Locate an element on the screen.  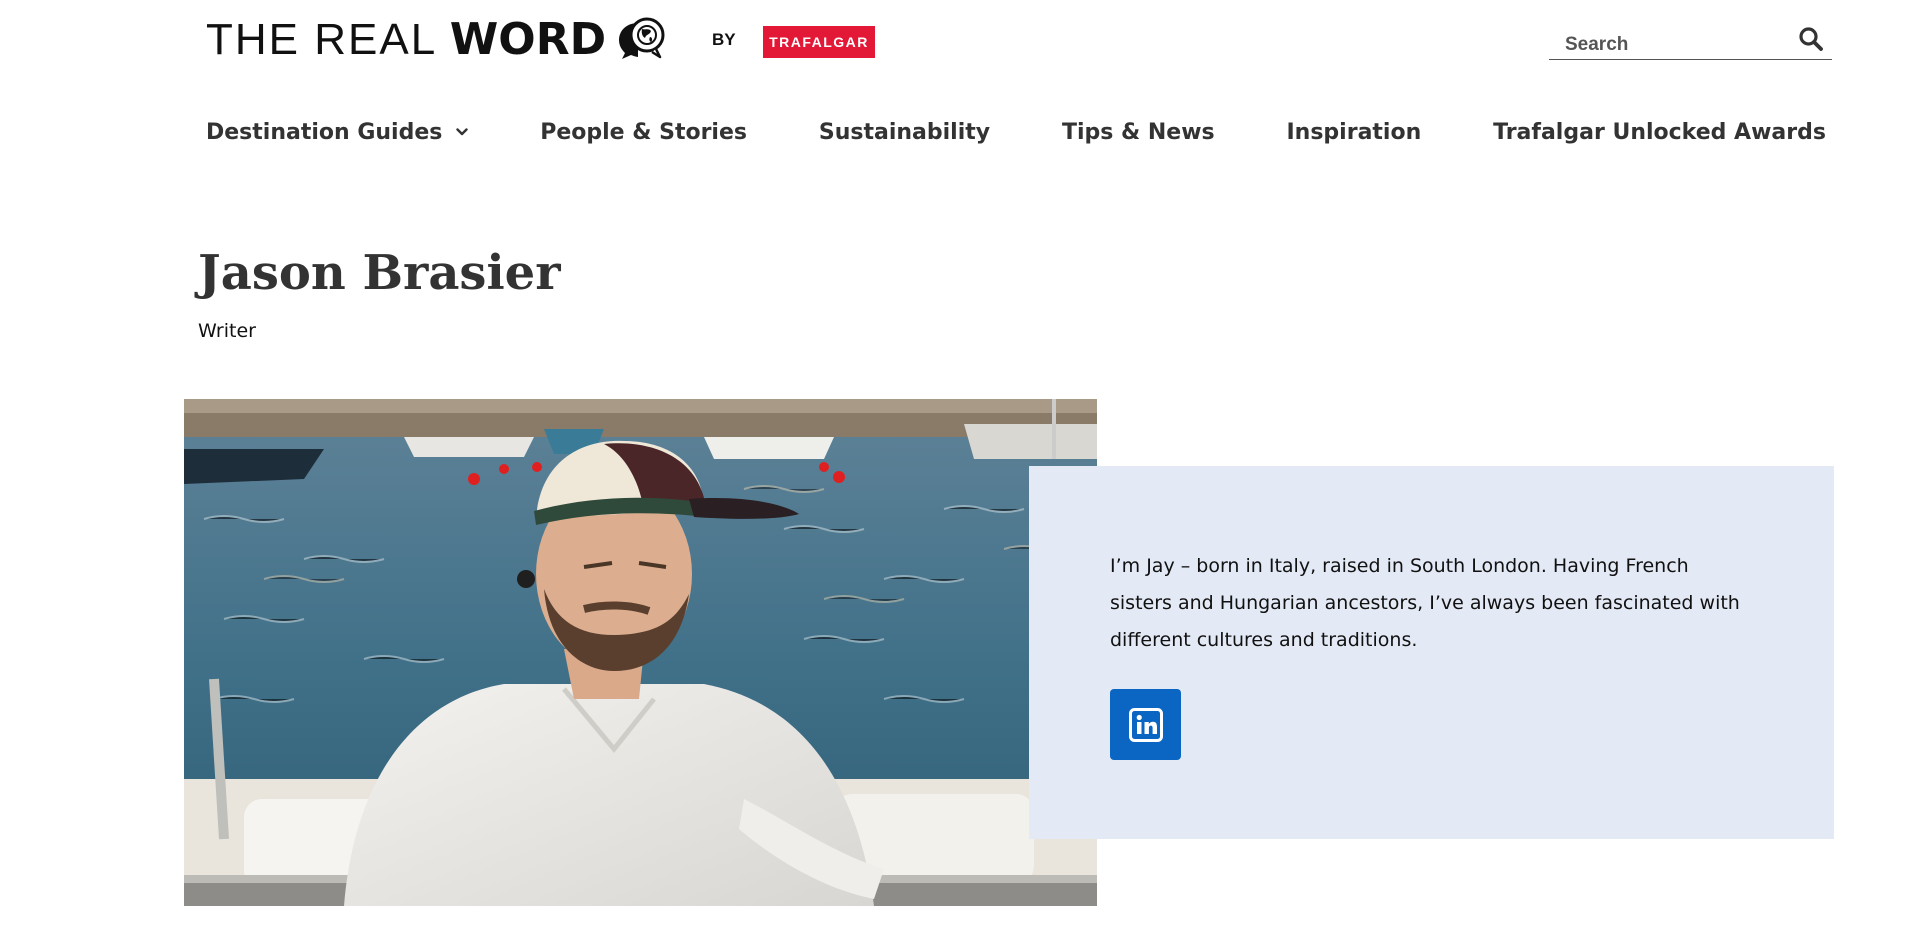
linkedin-button is located at coordinates (1145, 724).